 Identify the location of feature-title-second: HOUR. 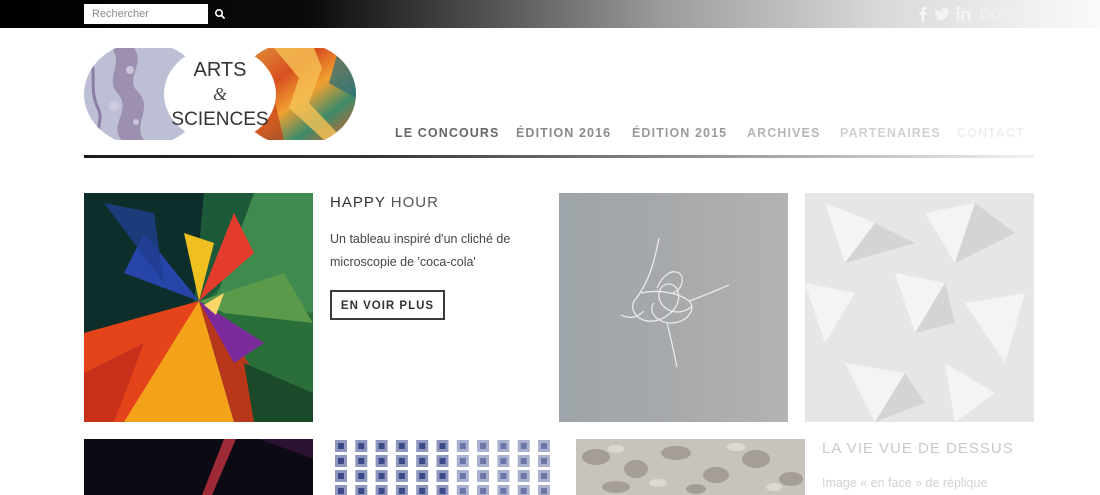
(414, 202).